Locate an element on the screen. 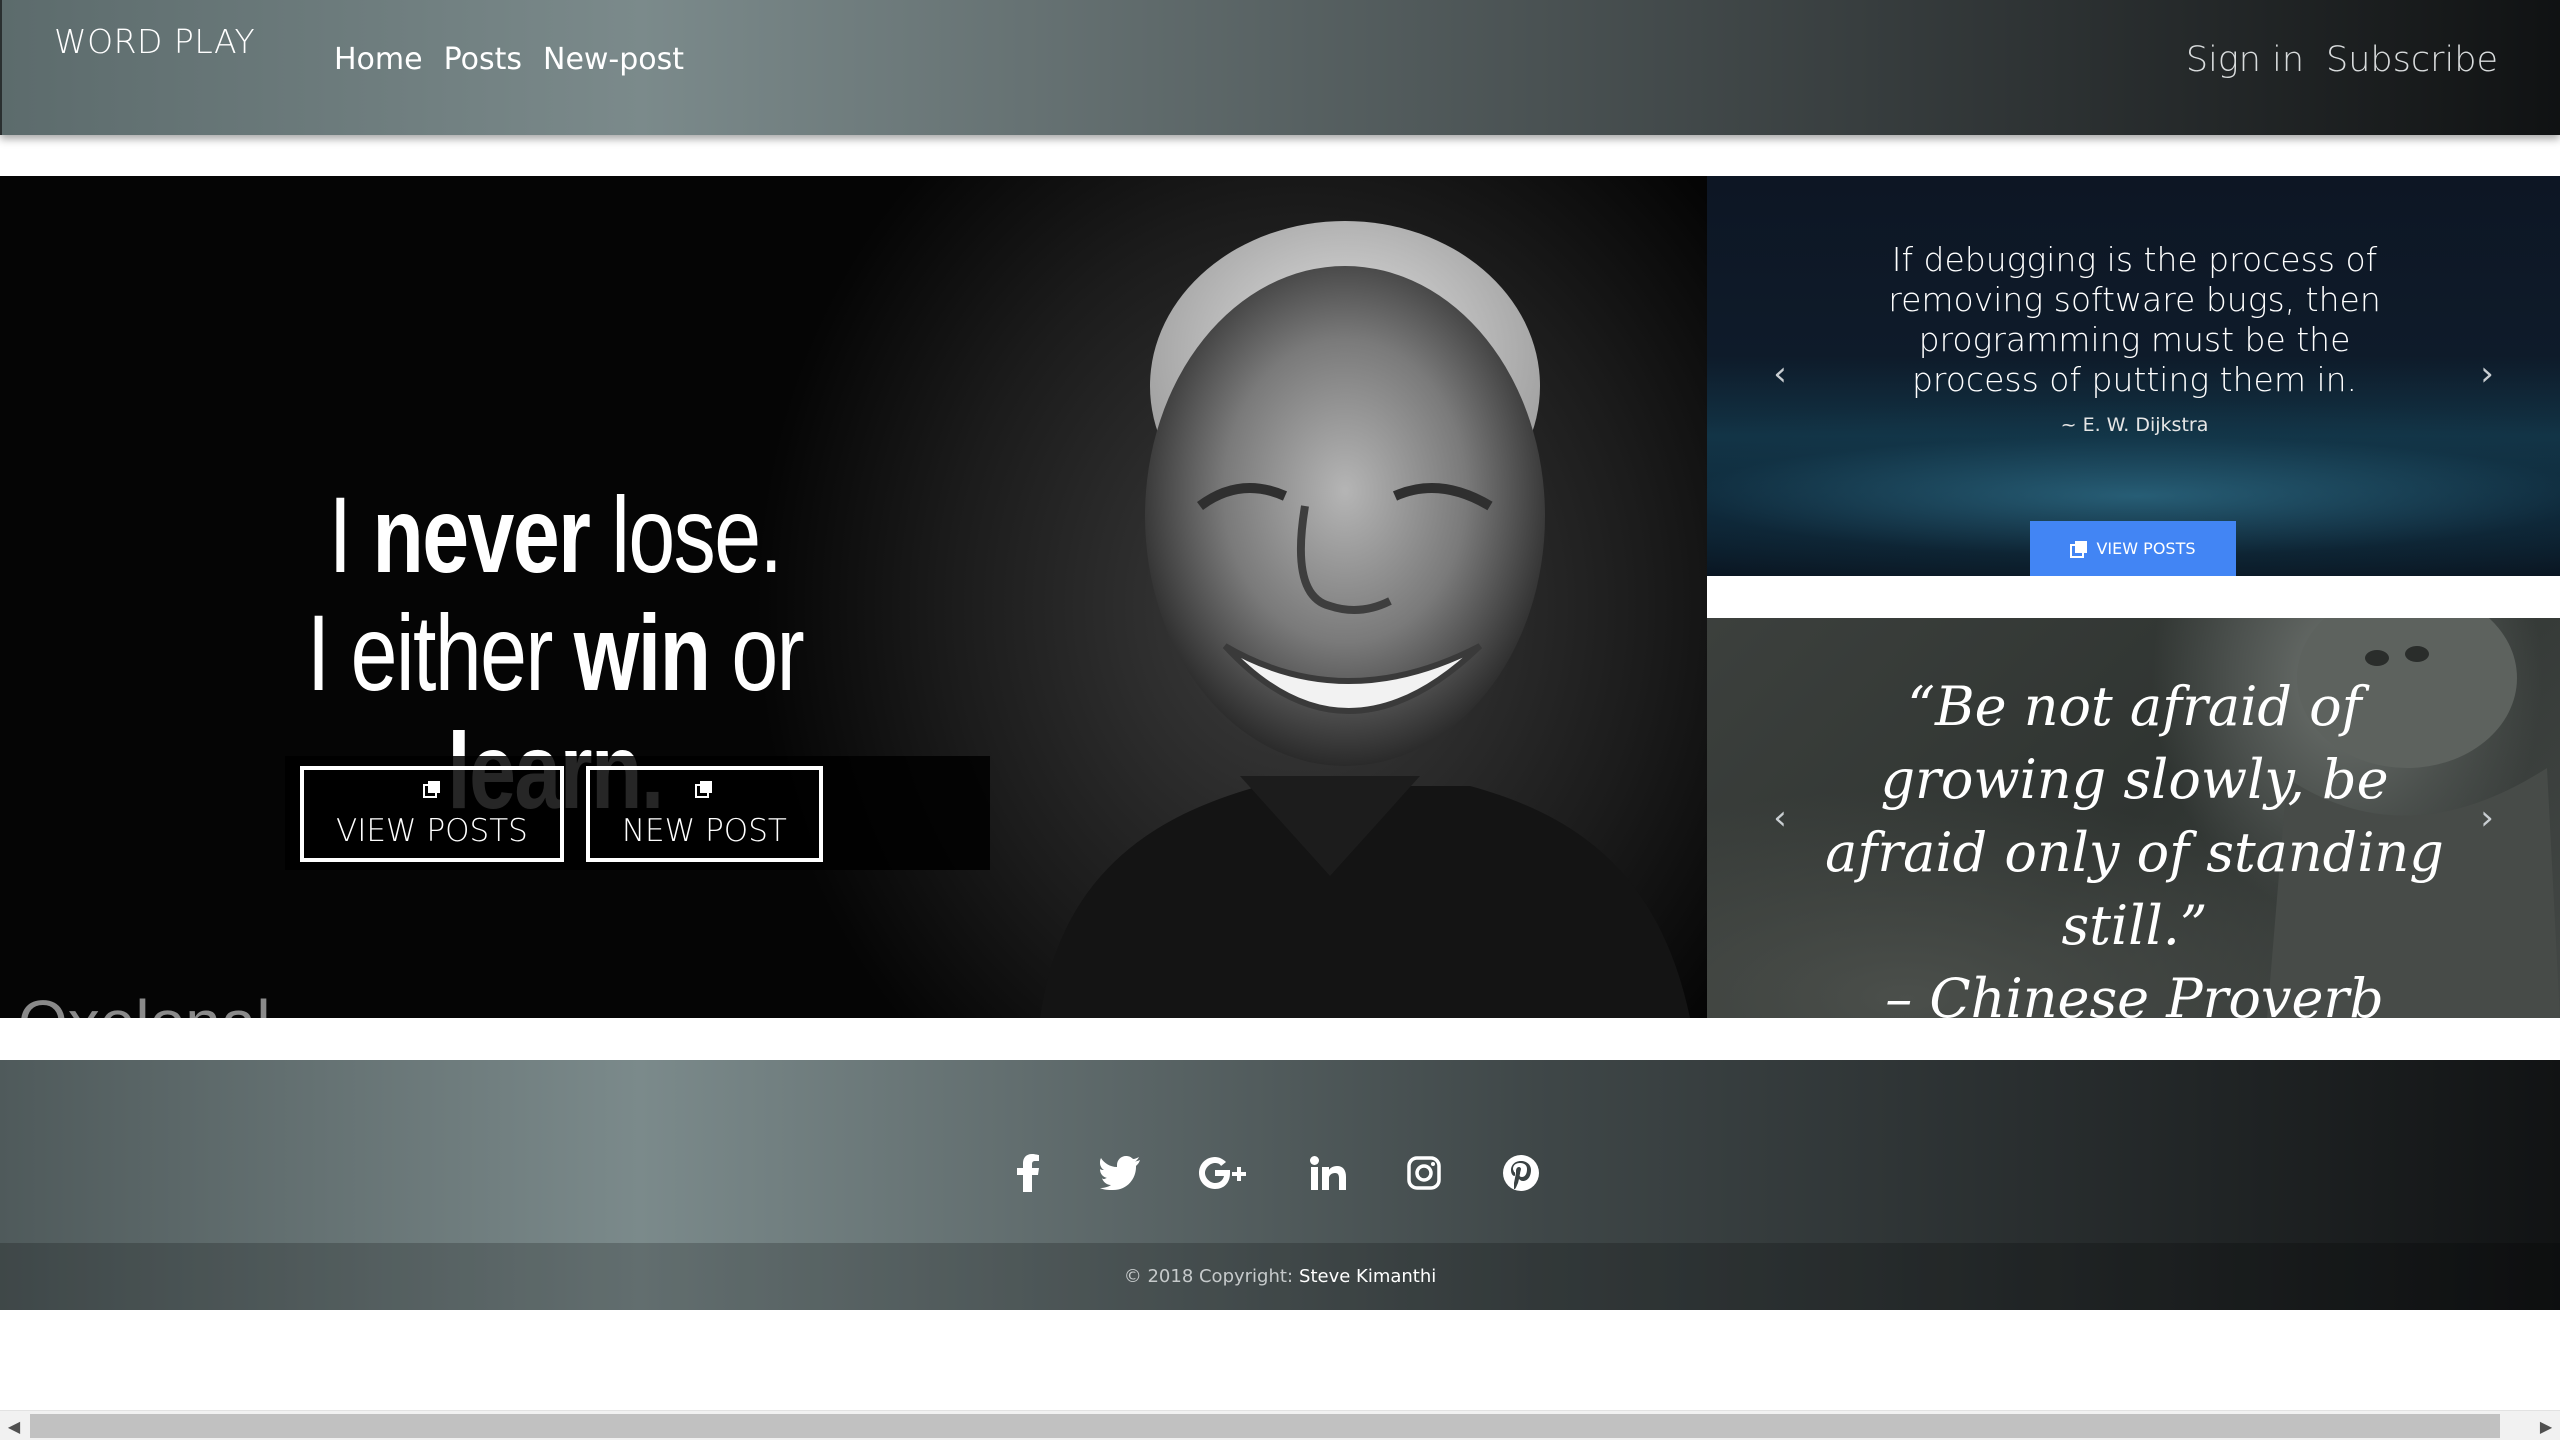 The height and width of the screenshot is (1440, 2560). horizontal-scrollbar: ◀ ▶ is located at coordinates (1280, 1425).